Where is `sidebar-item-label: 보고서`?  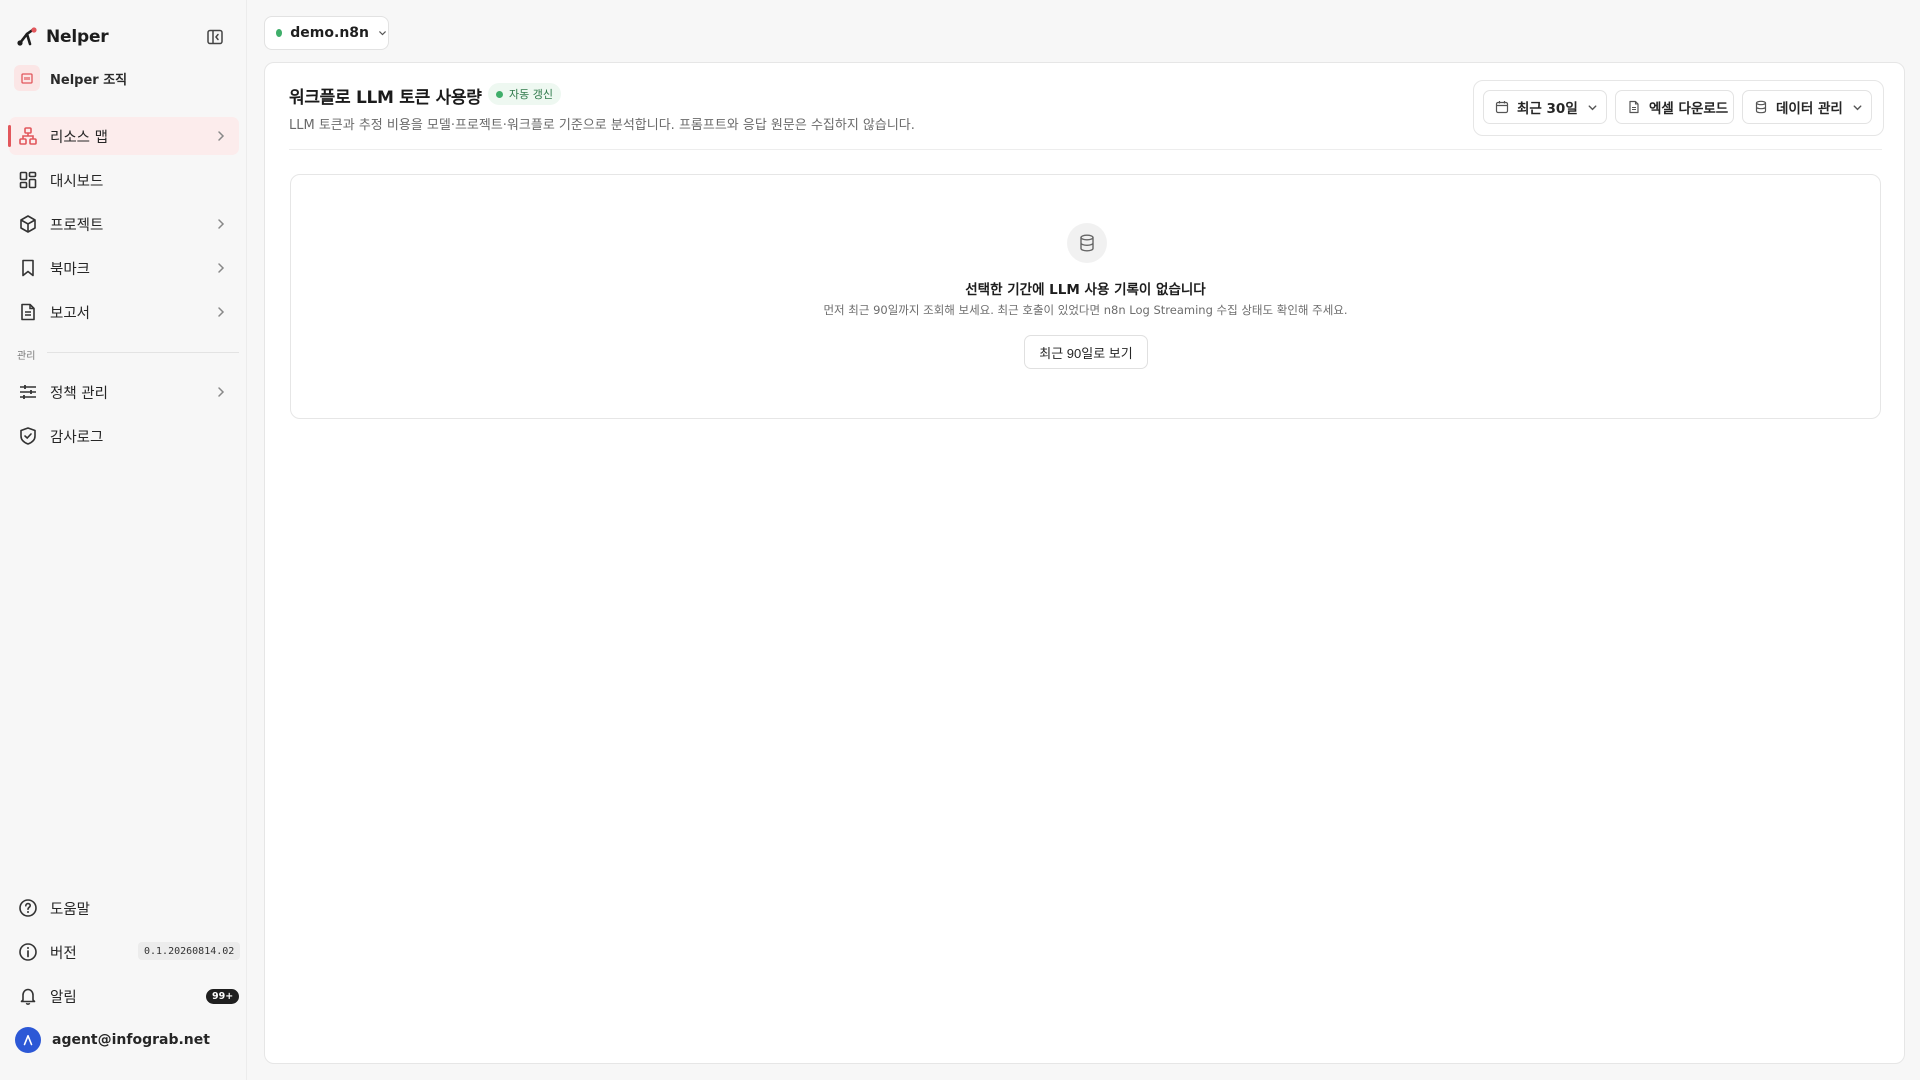 sidebar-item-label: 보고서 is located at coordinates (70, 313).